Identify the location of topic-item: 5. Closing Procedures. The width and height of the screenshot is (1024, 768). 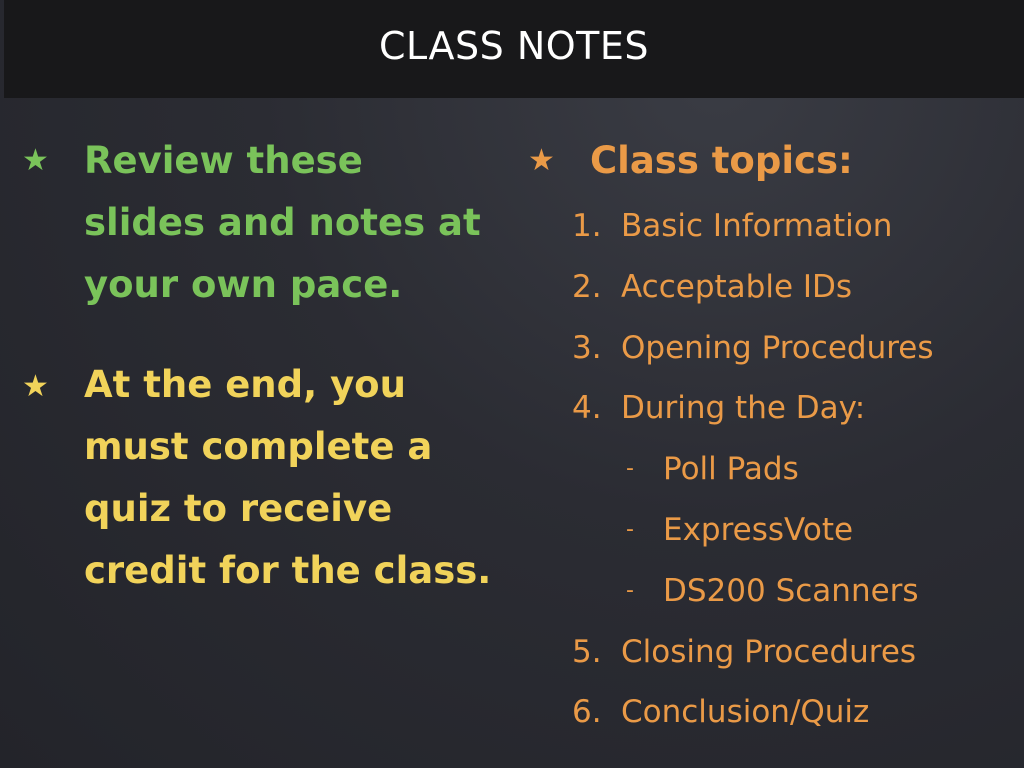
(753, 652).